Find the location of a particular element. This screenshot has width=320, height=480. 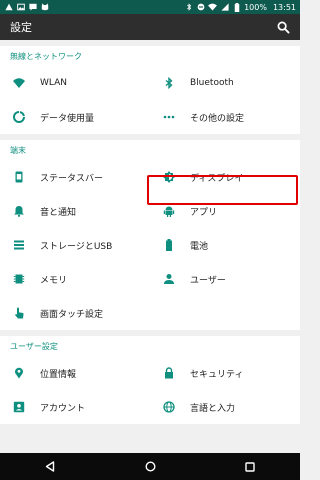

settings-item-accounts: アカウント is located at coordinates (75, 407).